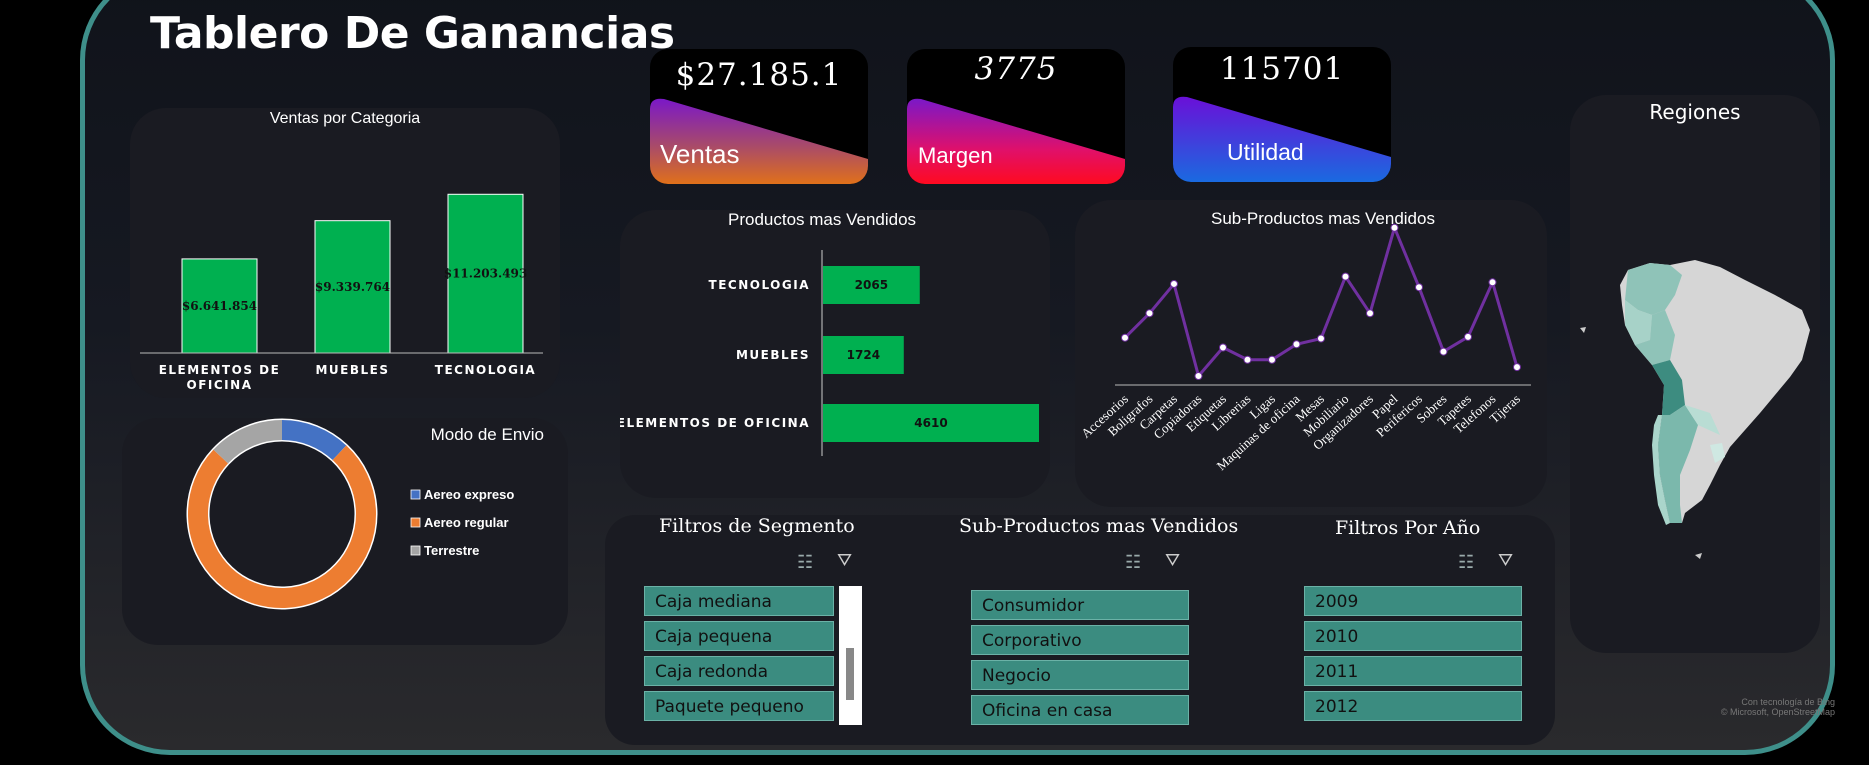 The width and height of the screenshot is (1869, 765). What do you see at coordinates (700, 154) in the screenshot?
I see `kpi-ventas-label: Ventas` at bounding box center [700, 154].